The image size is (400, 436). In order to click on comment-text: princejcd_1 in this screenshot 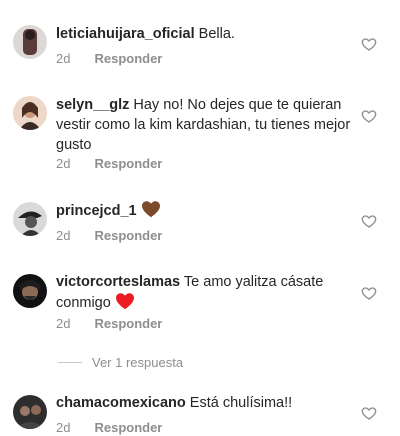, I will do `click(206, 210)`.